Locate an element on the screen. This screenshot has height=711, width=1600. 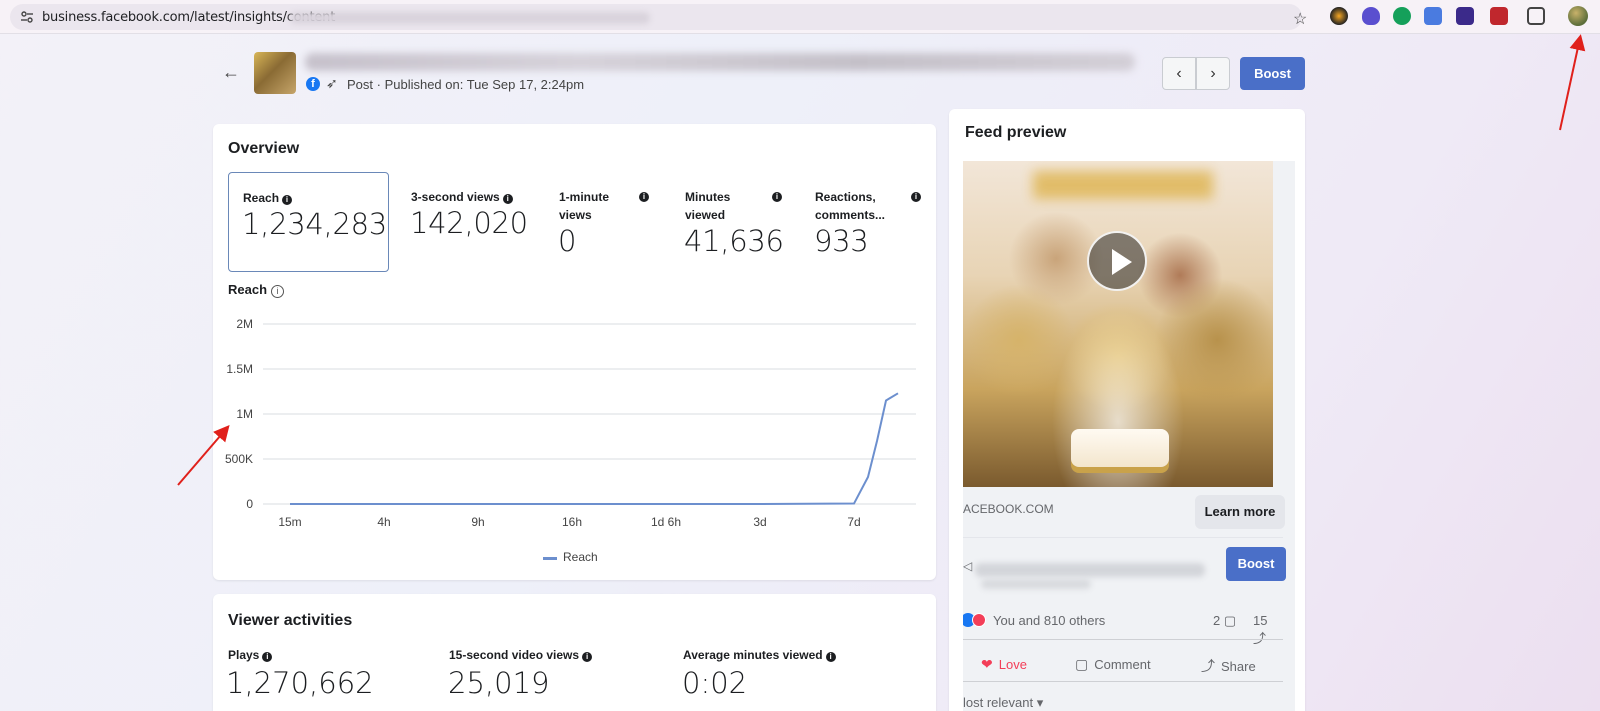
comment-button: ▢ Comment is located at coordinates (1113, 664).